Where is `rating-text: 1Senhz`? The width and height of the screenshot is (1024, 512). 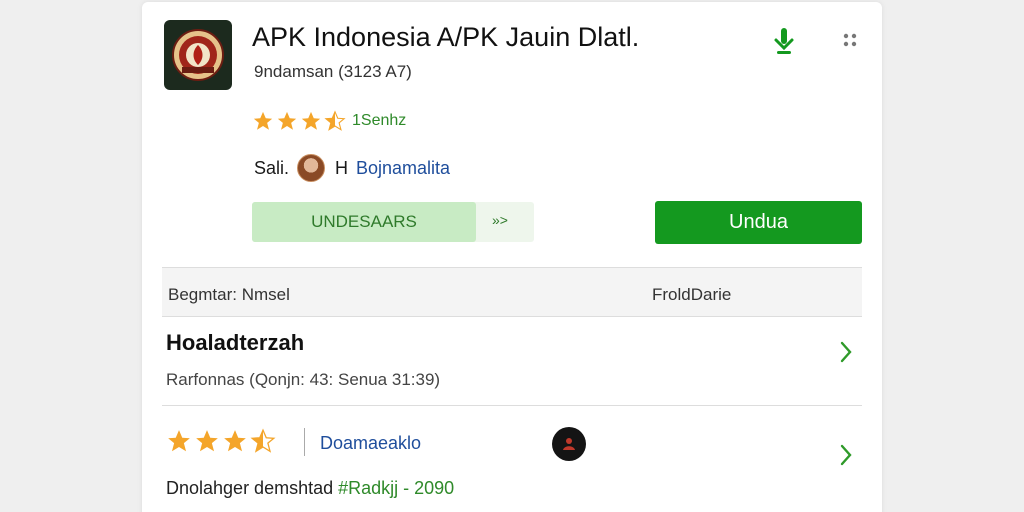 rating-text: 1Senhz is located at coordinates (379, 120).